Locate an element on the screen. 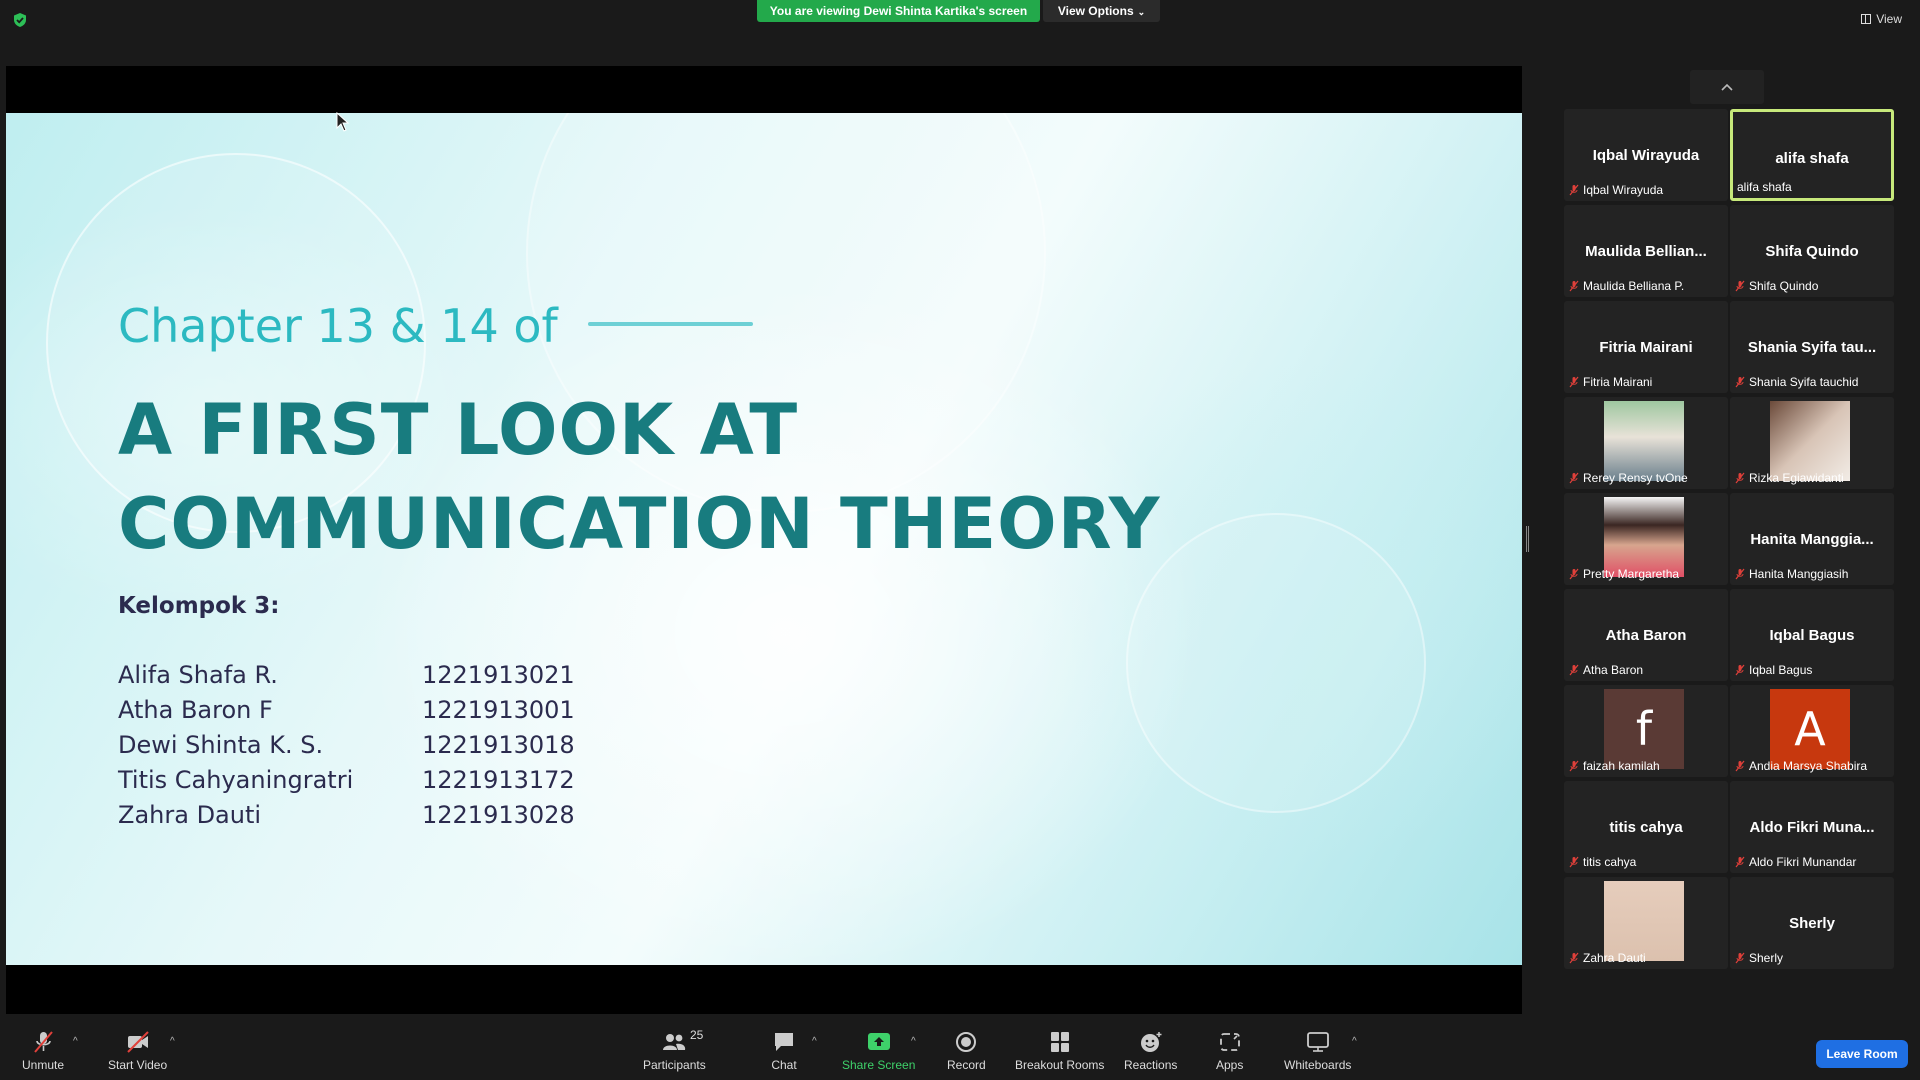 The image size is (1920, 1080). panel-resize-handle is located at coordinates (1527, 539).